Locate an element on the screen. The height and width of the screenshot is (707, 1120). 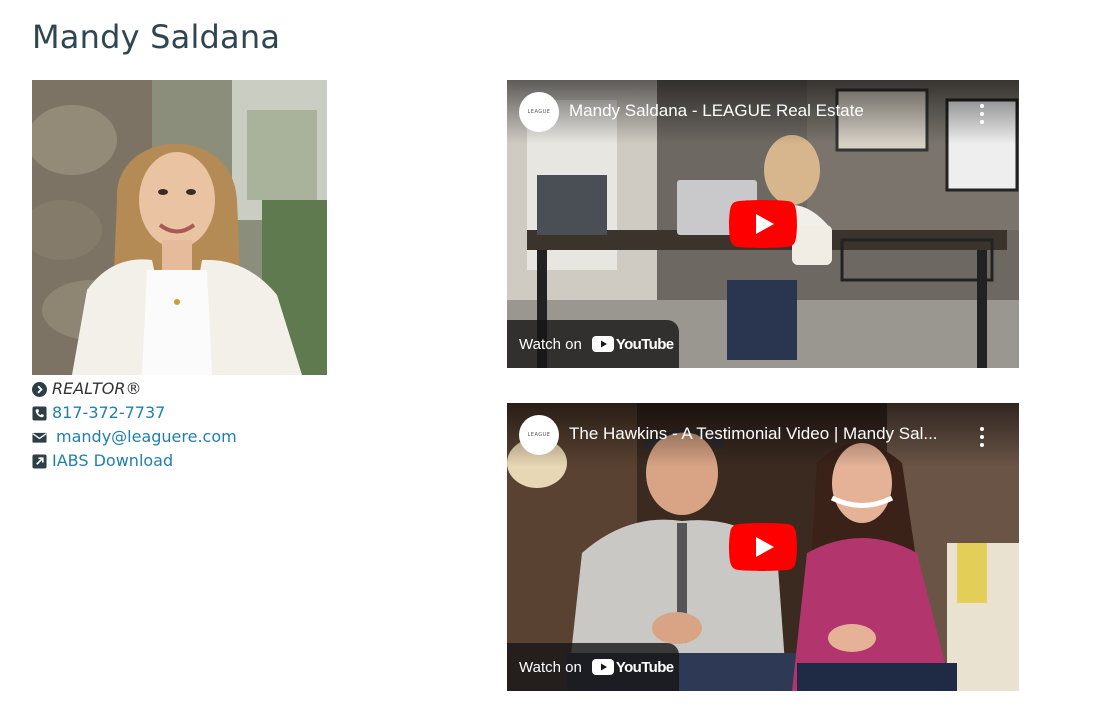
phone-square-icon is located at coordinates (39, 413).